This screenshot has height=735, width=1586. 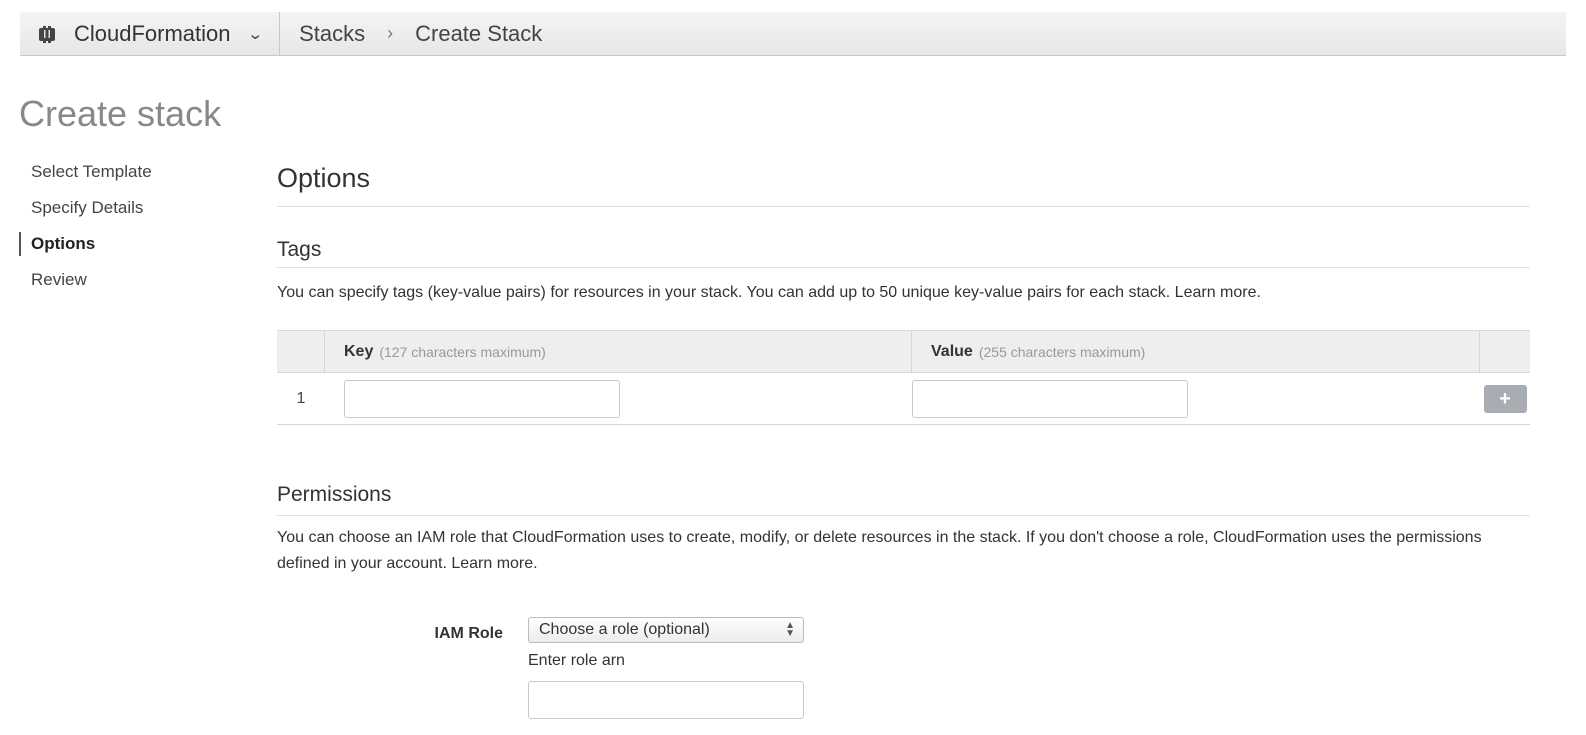 I want to click on iam-role-label: IAM Role, so click(x=468, y=633).